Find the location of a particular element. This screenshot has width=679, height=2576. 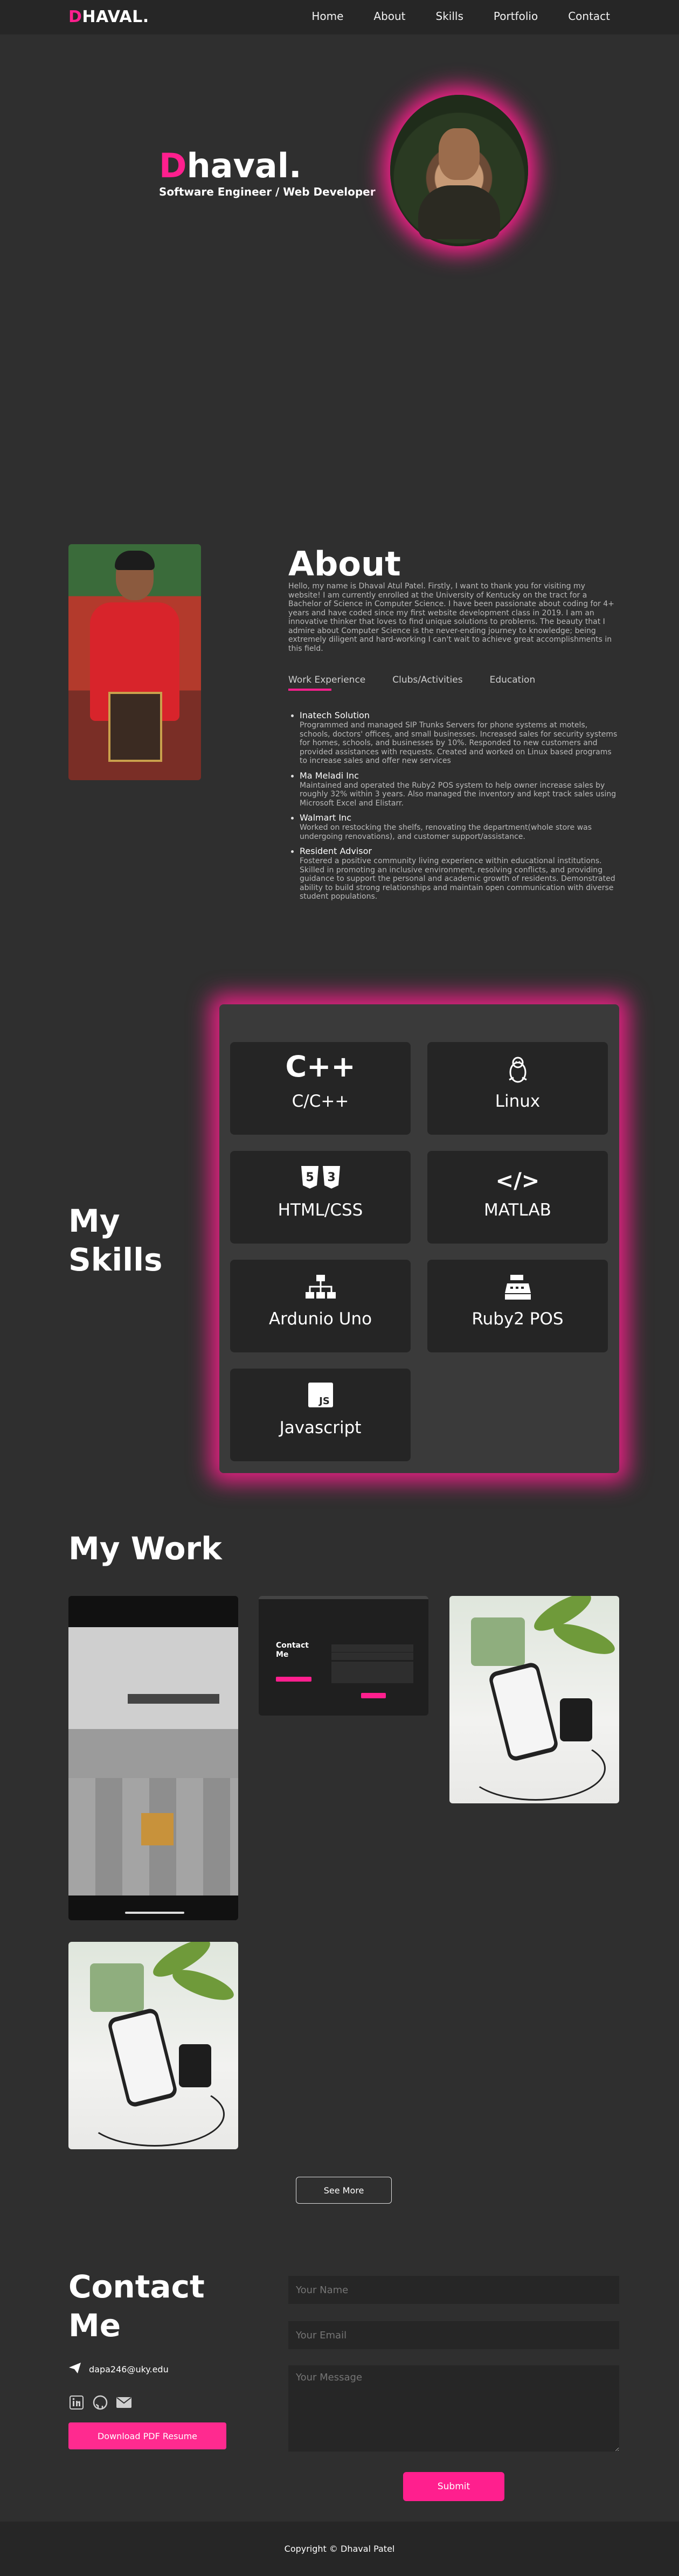

work-heading: My Work is located at coordinates (145, 1548).